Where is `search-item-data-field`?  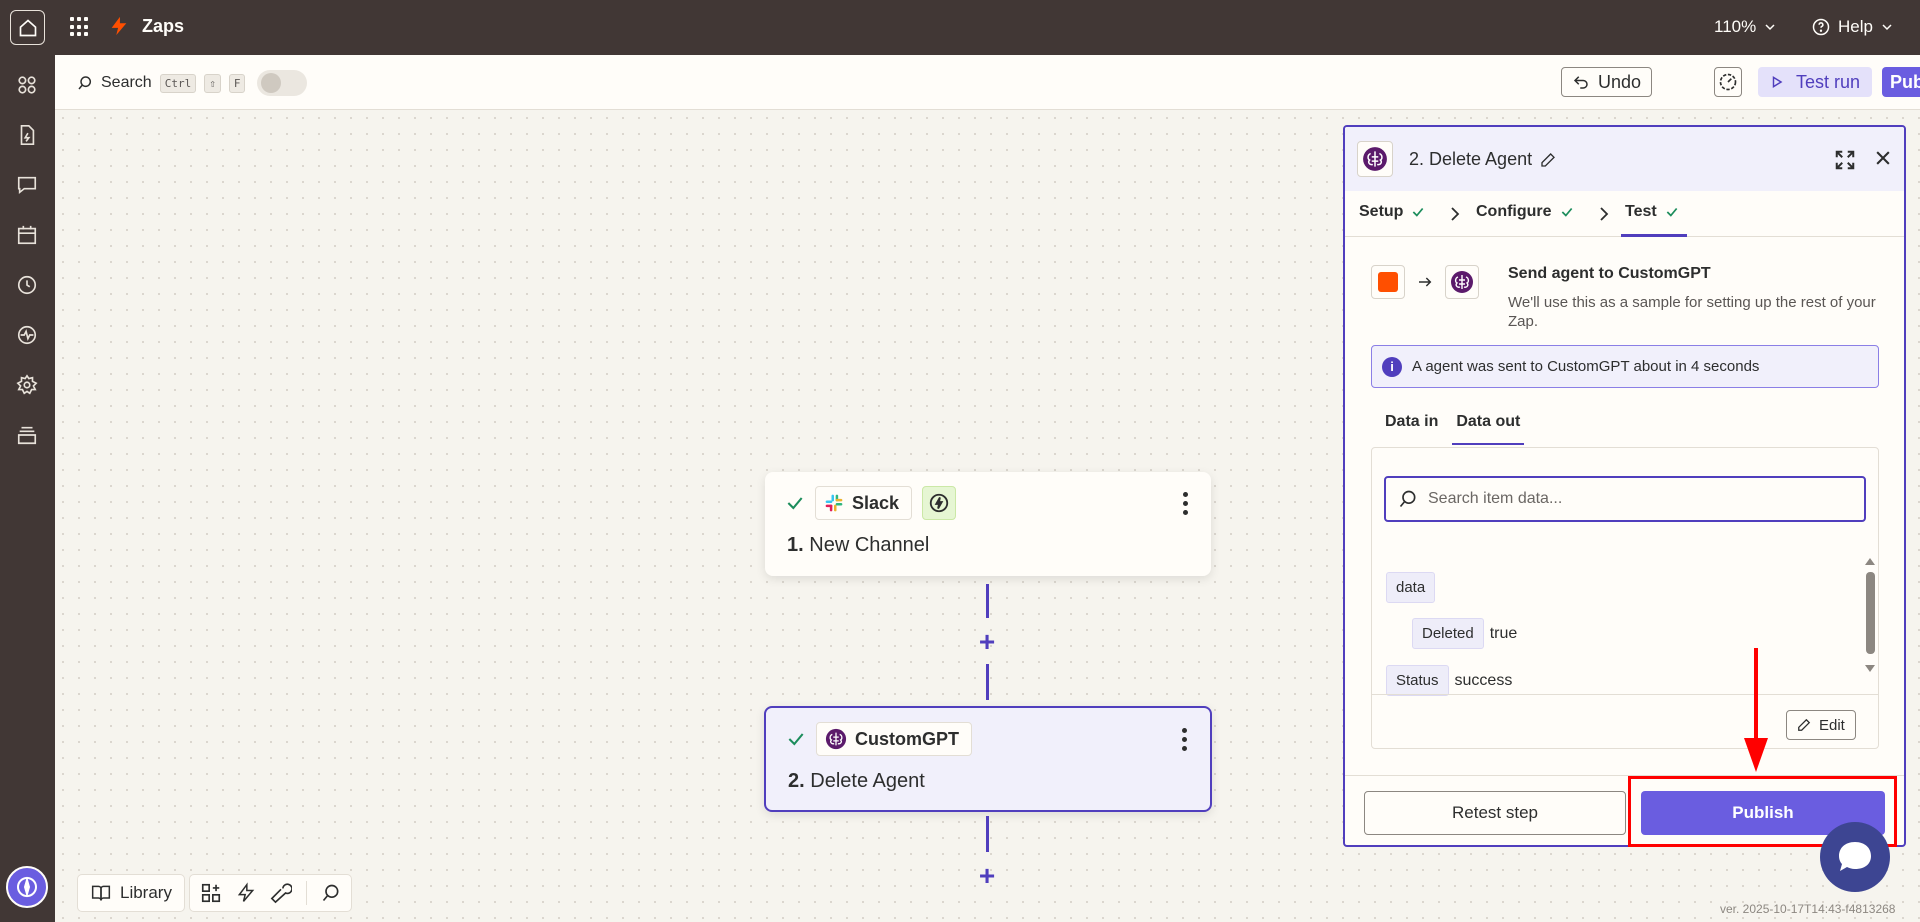
search-item-data-field is located at coordinates (1625, 499).